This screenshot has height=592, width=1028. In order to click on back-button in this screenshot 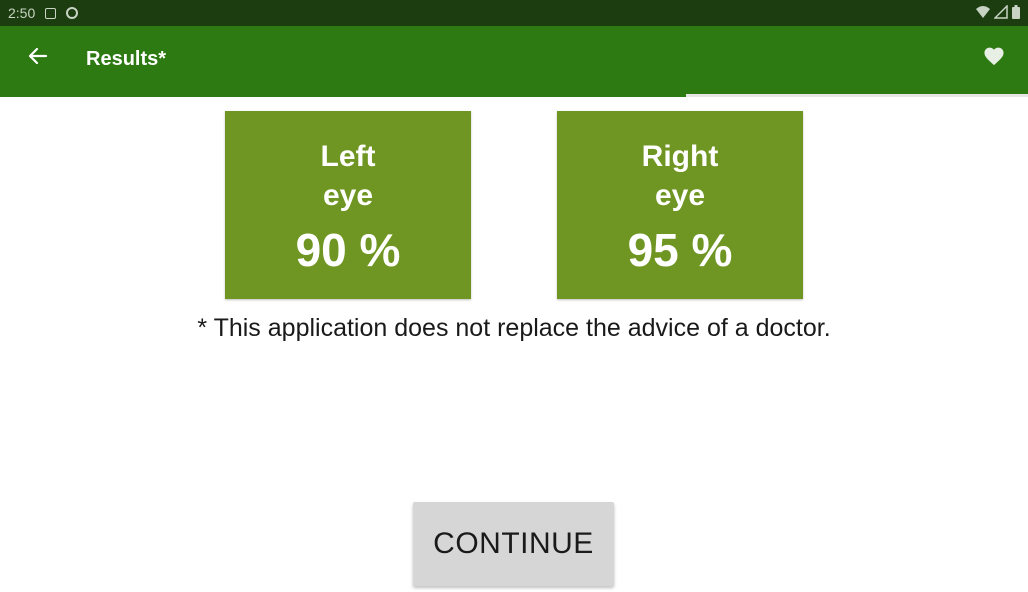, I will do `click(38, 56)`.